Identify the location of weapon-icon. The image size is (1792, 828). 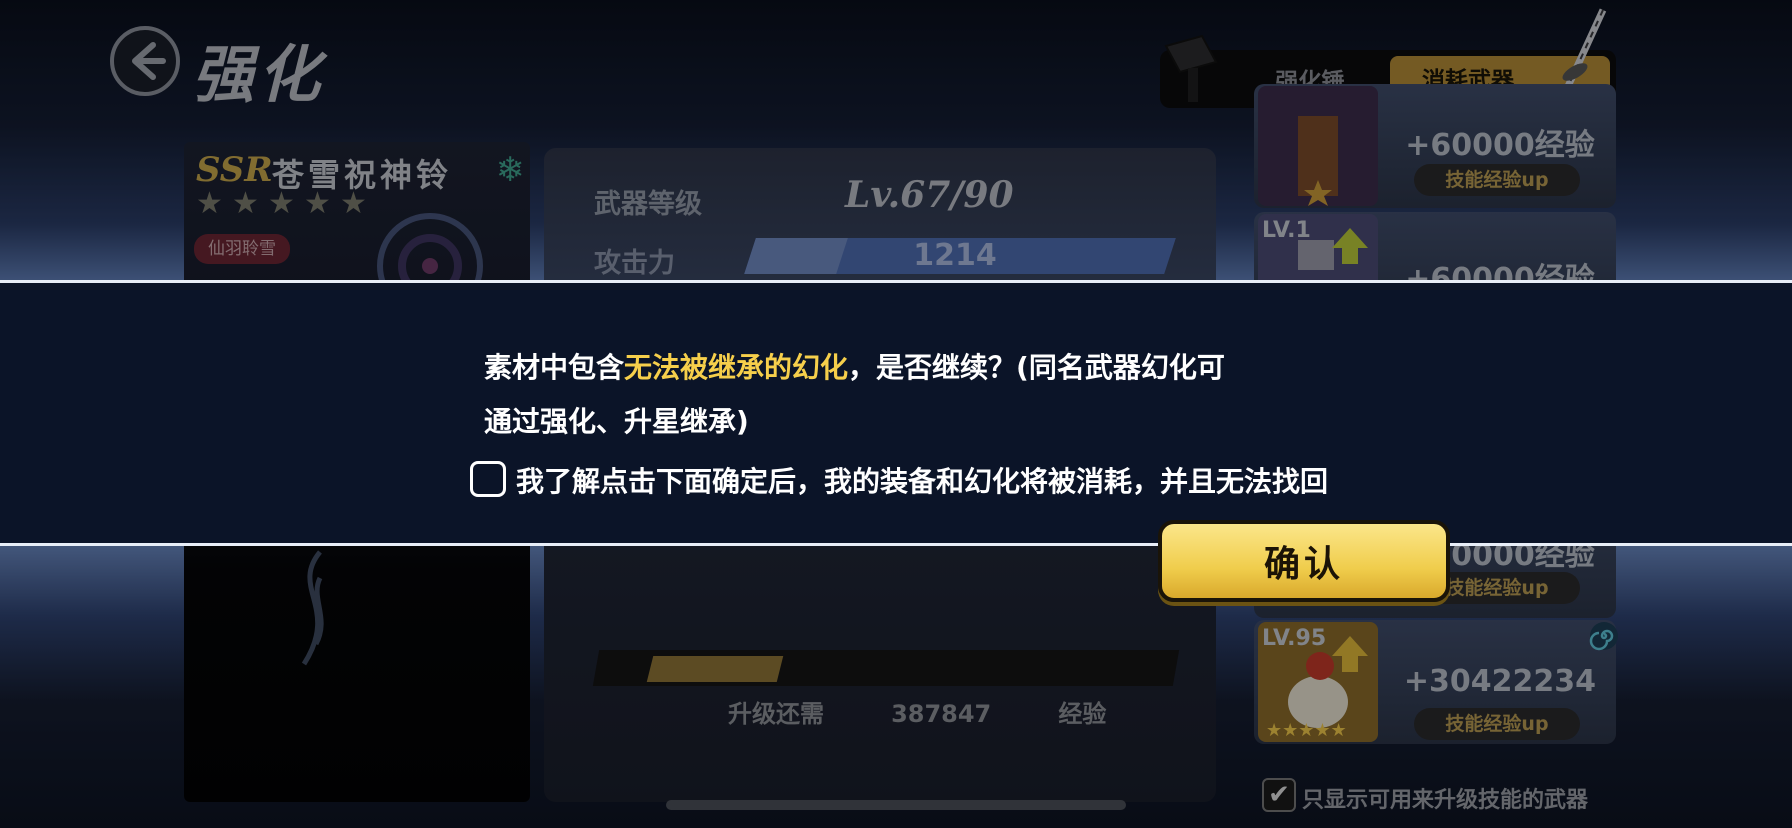
(1318, 161).